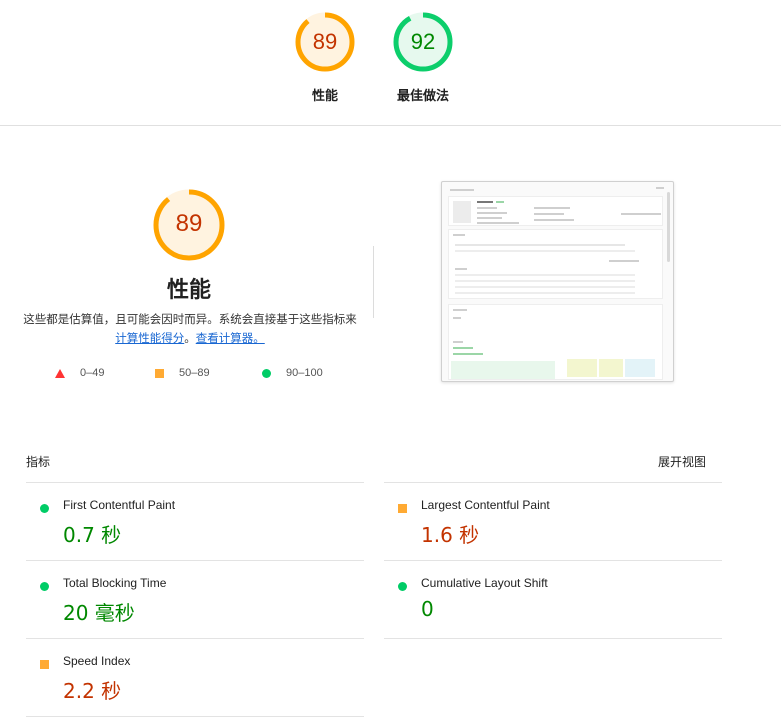 Image resolution: width=781 pixels, height=724 pixels. What do you see at coordinates (159, 373) in the screenshot?
I see `square-icon` at bounding box center [159, 373].